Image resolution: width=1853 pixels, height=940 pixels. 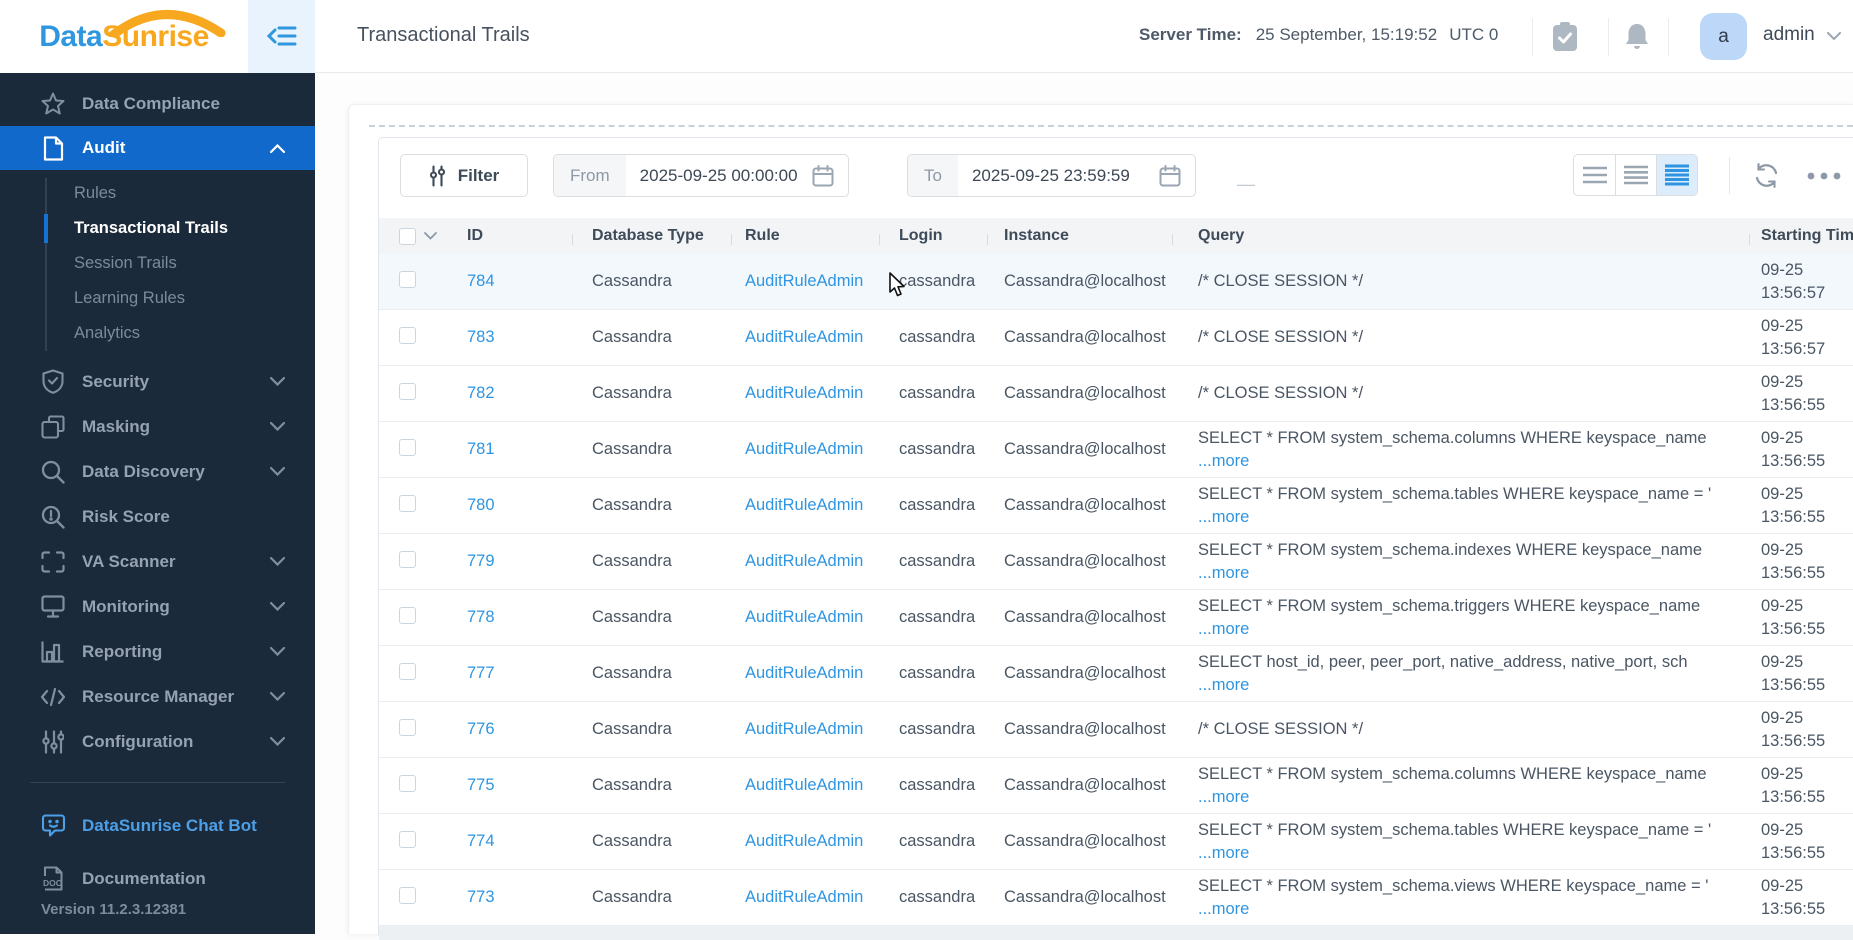 What do you see at coordinates (514, 236) in the screenshot?
I see `column-header-id: ID` at bounding box center [514, 236].